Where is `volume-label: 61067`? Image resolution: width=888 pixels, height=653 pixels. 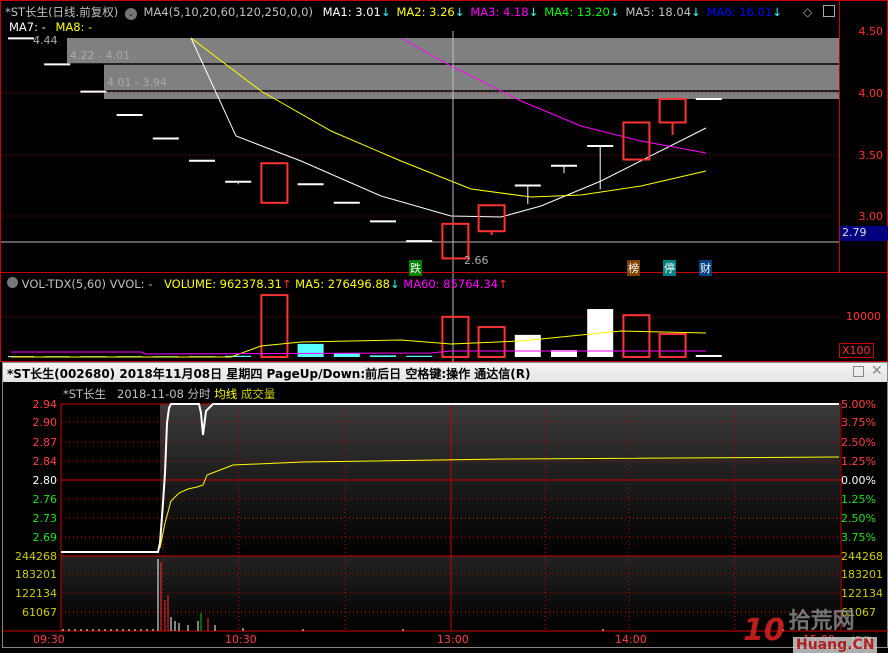
volume-label: 61067 is located at coordinates (39, 612).